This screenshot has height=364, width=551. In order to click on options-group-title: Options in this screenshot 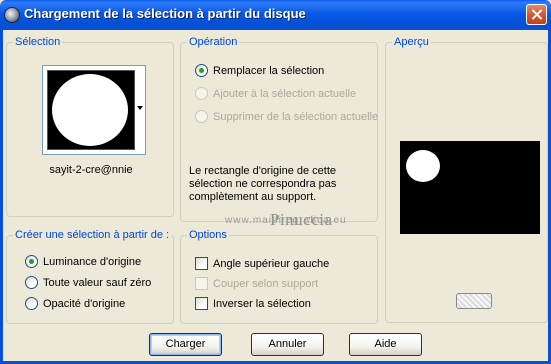, I will do `click(208, 235)`.